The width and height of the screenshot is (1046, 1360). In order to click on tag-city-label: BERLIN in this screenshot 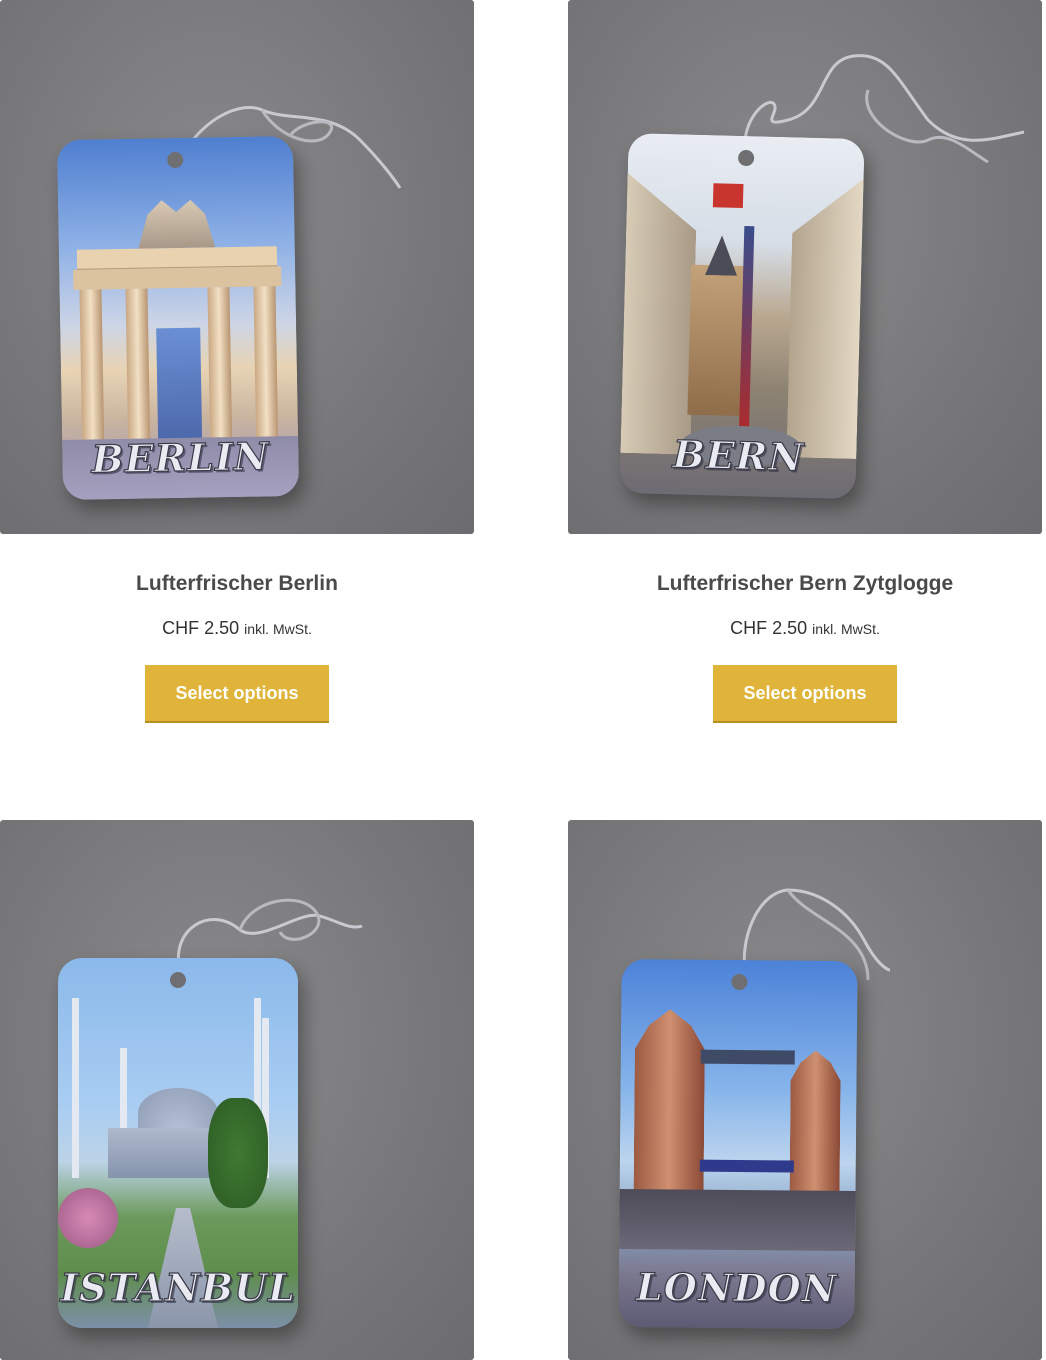, I will do `click(181, 457)`.